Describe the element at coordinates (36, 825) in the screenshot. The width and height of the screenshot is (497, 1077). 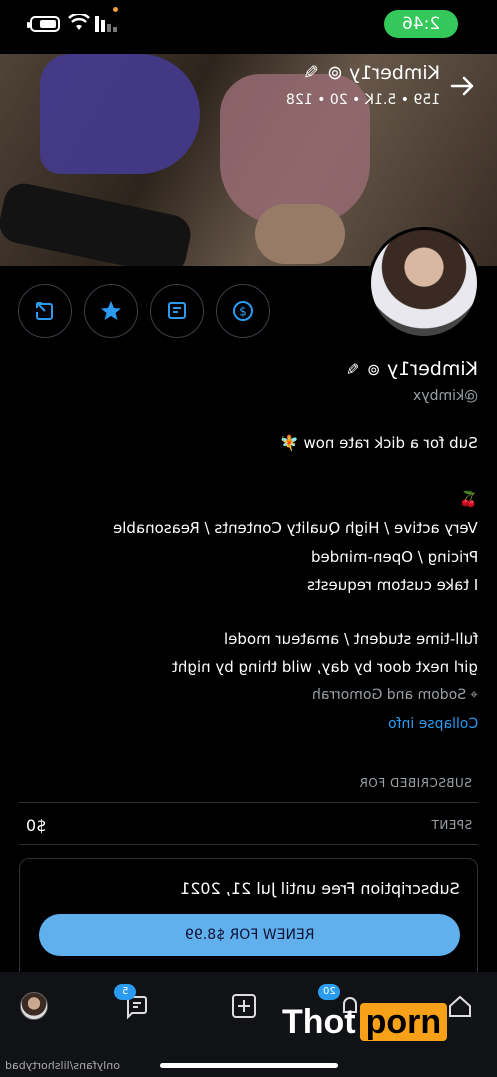
I see `spent-value: $0` at that location.